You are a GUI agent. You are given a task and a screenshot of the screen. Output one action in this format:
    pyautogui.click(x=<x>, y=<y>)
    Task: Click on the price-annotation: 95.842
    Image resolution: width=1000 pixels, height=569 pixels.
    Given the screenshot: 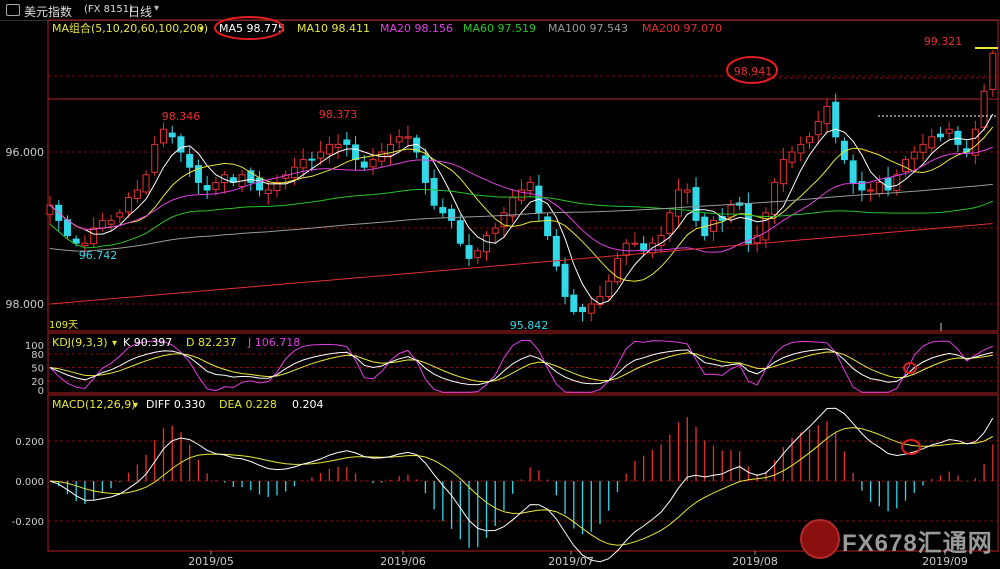 What is the action you would take?
    pyautogui.click(x=529, y=325)
    